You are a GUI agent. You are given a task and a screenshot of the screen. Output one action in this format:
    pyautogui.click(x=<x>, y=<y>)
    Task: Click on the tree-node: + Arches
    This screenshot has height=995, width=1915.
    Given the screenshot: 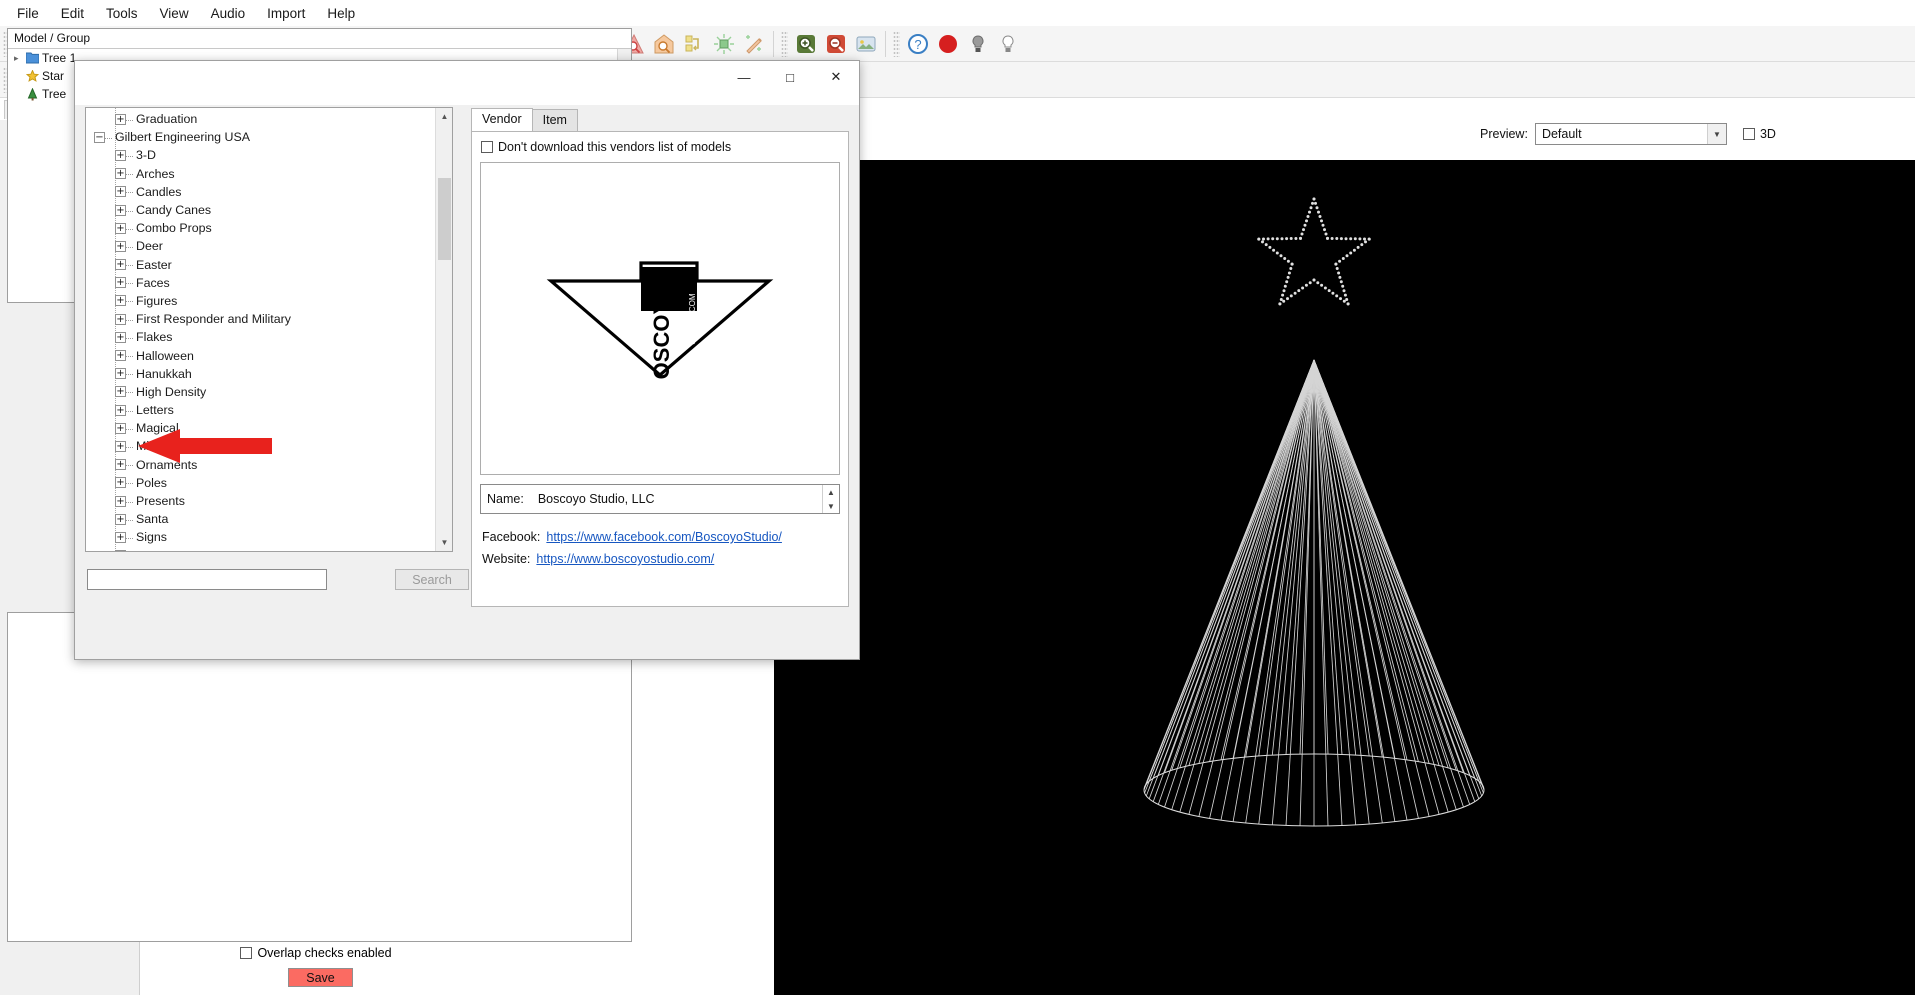 What is the action you would take?
    pyautogui.click(x=260, y=174)
    